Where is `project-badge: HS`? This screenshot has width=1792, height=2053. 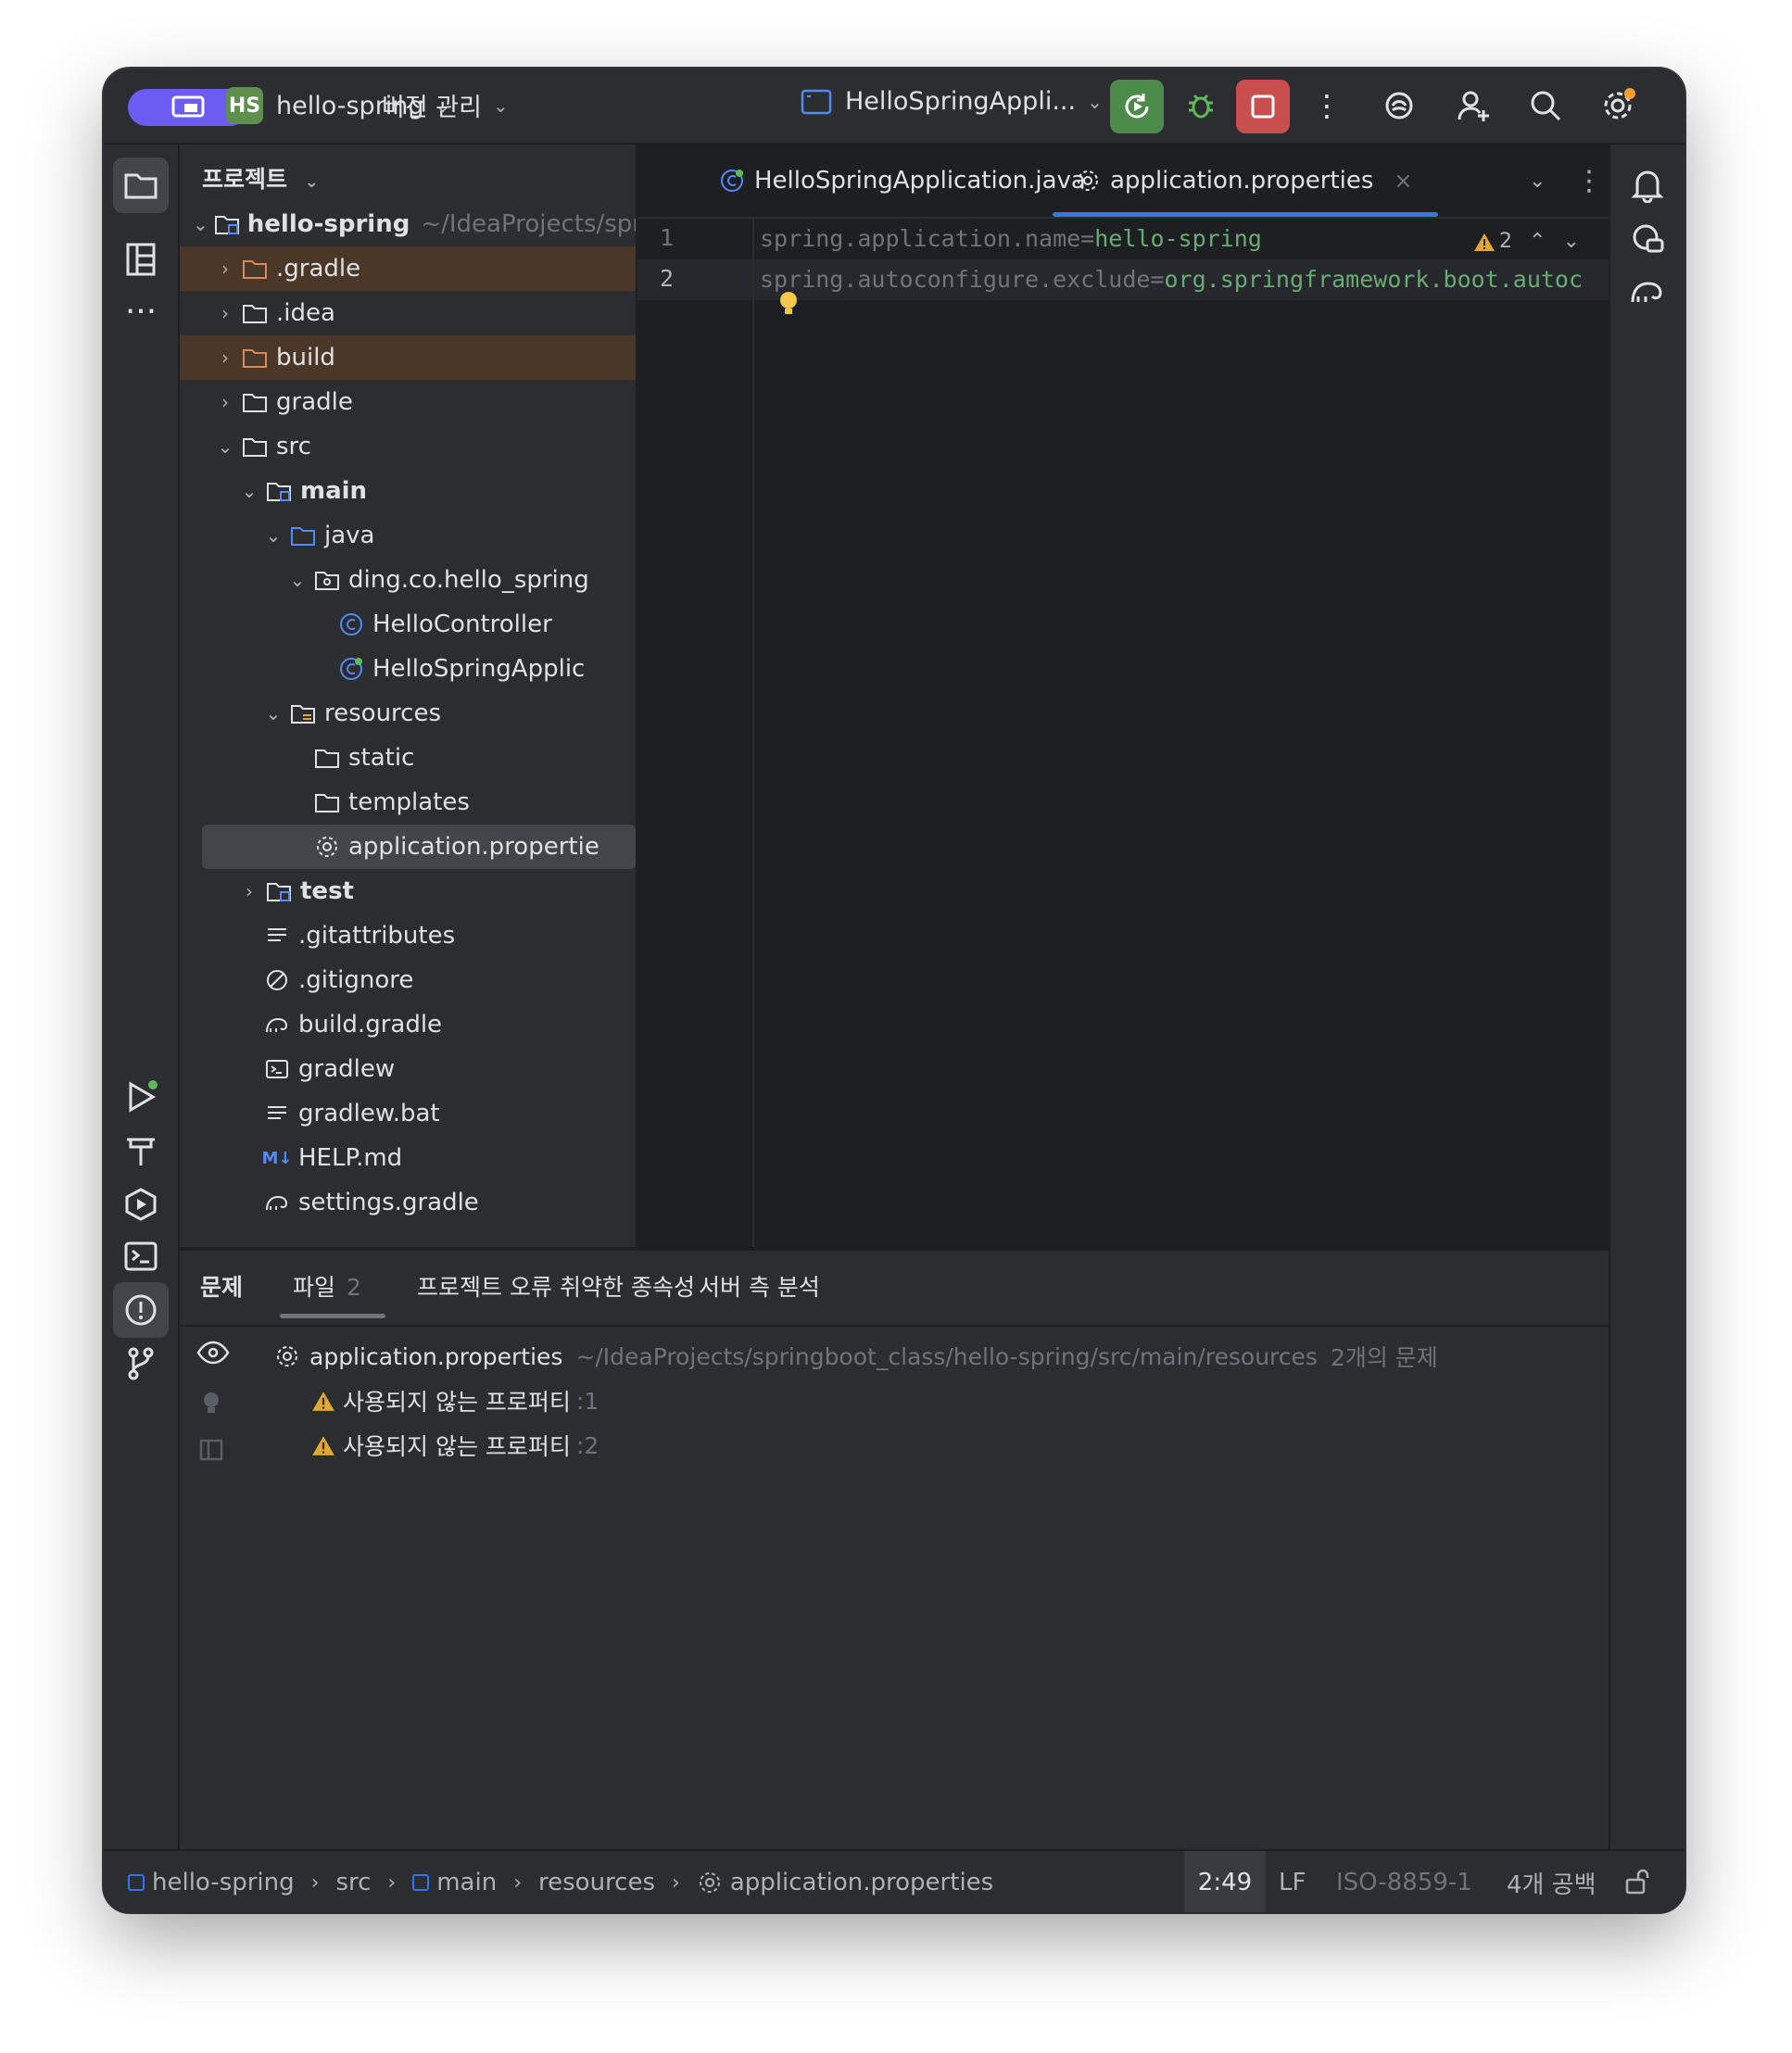
project-badge: HS is located at coordinates (244, 105).